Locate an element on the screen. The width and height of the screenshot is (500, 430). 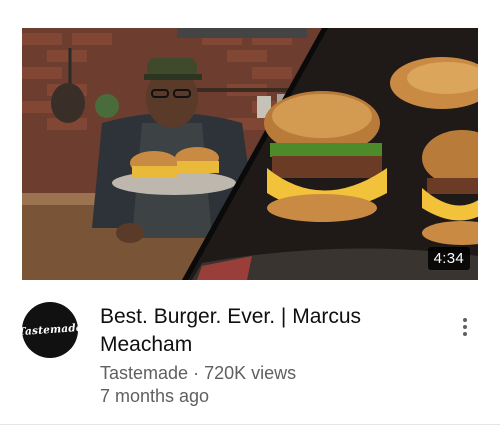
duration-badge: 4:34 is located at coordinates (448, 258).